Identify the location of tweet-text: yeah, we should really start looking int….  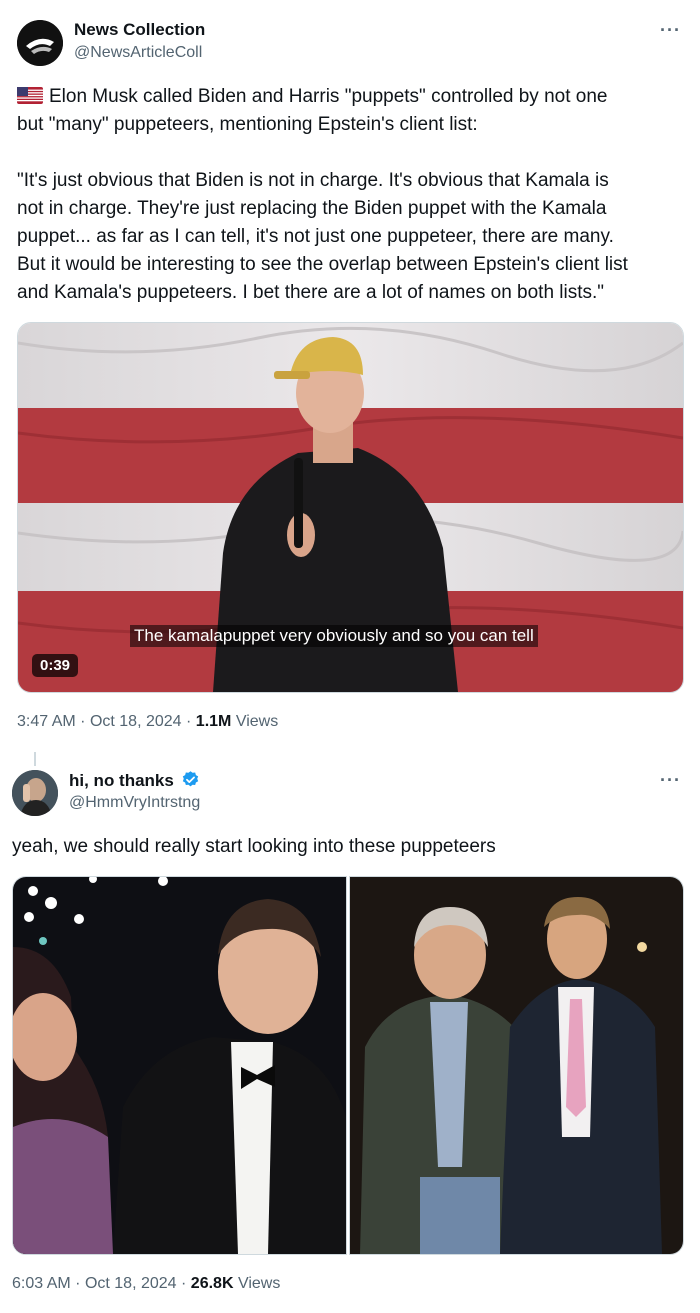
(254, 846).